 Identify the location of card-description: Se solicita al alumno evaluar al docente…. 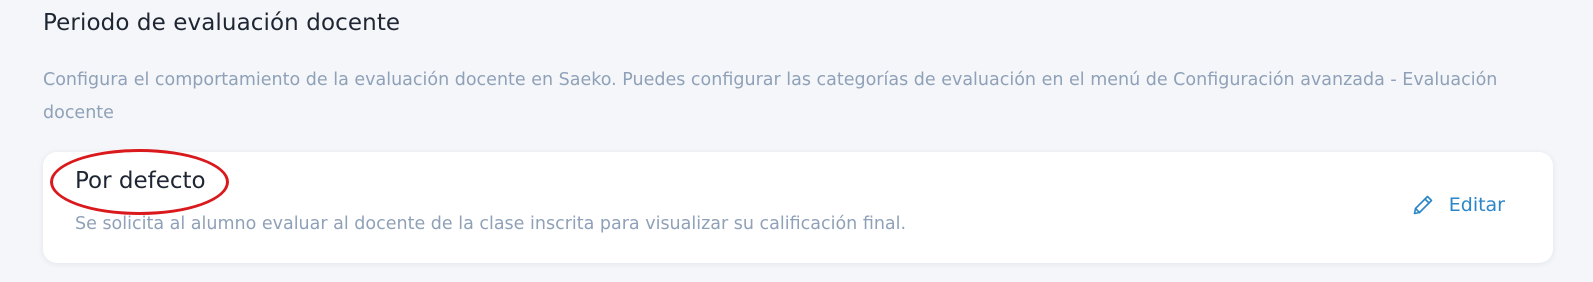
(491, 224).